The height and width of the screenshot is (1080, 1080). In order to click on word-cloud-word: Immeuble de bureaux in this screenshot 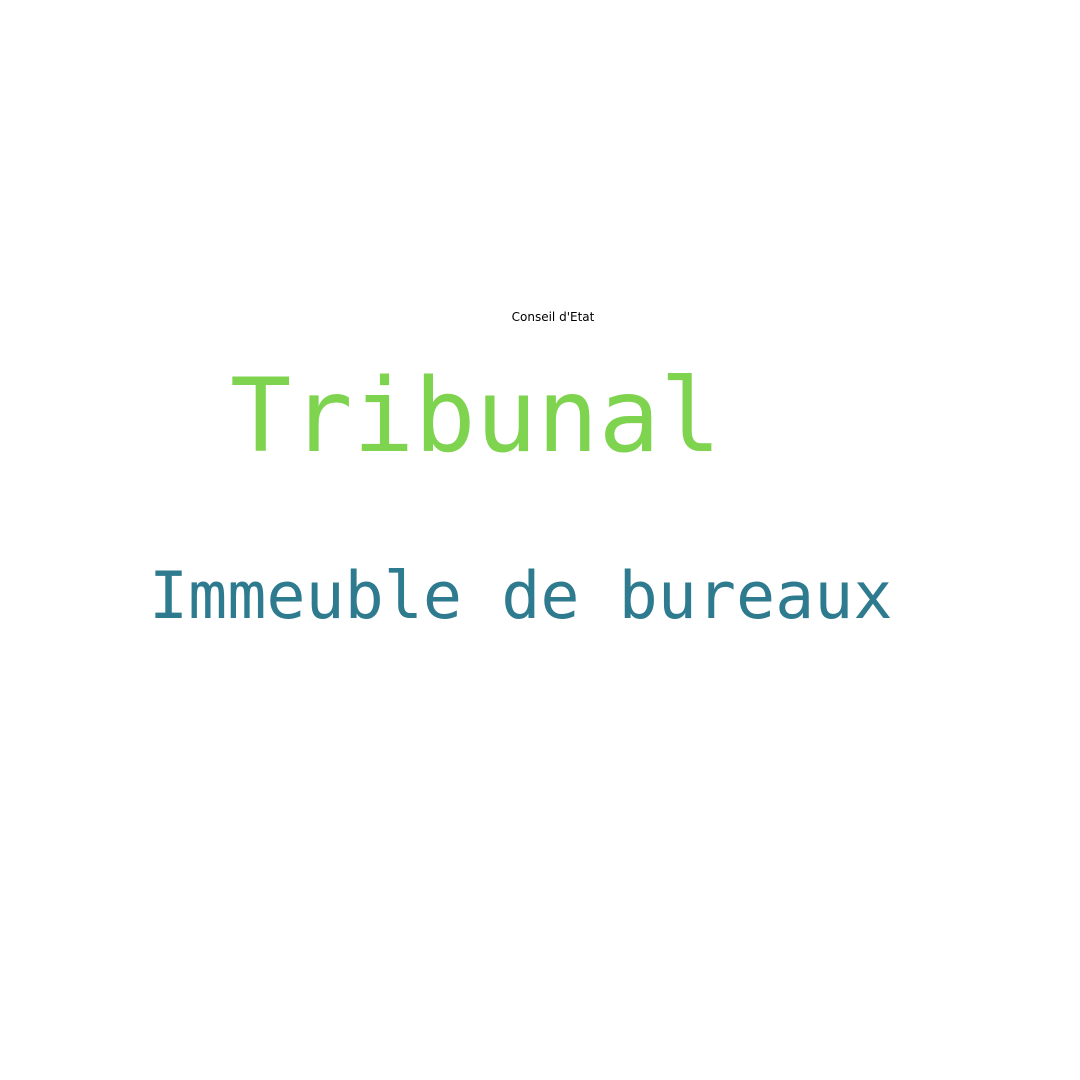, I will do `click(521, 596)`.